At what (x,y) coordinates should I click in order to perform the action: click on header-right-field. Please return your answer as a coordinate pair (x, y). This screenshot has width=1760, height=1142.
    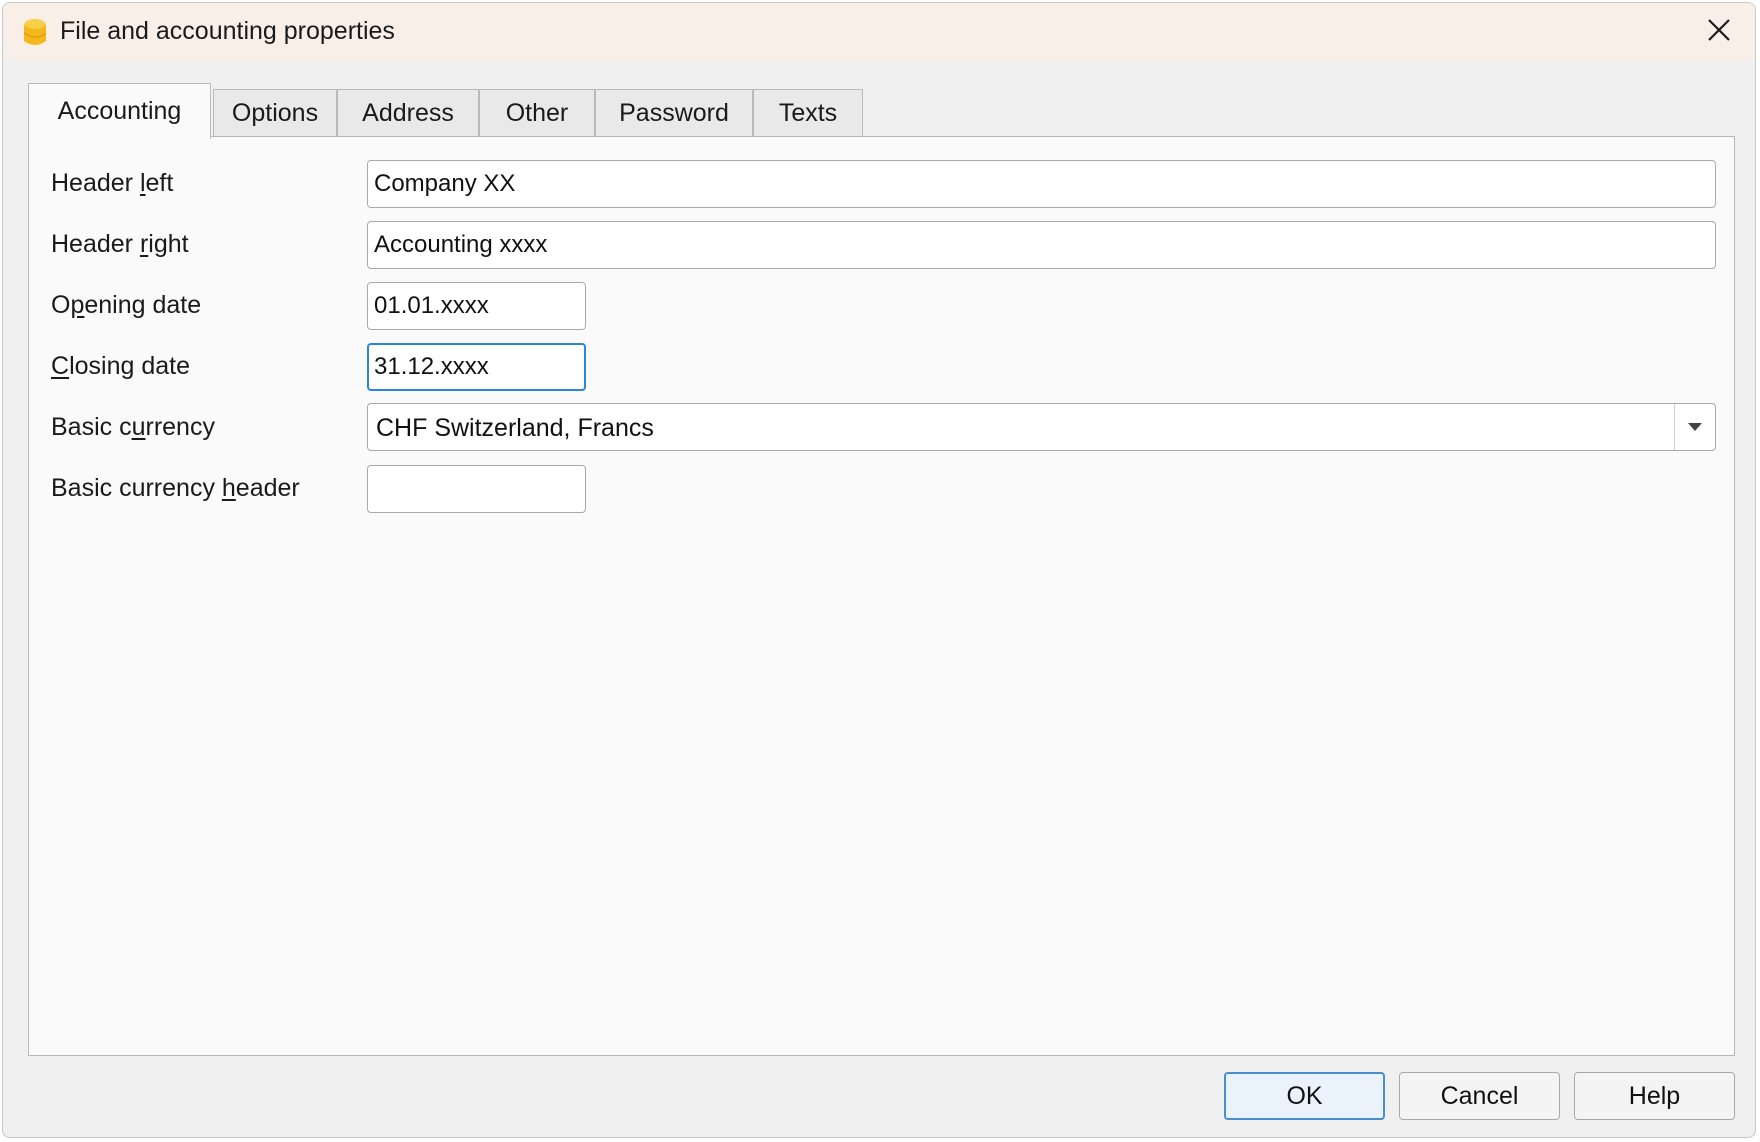
    Looking at the image, I should click on (1041, 245).